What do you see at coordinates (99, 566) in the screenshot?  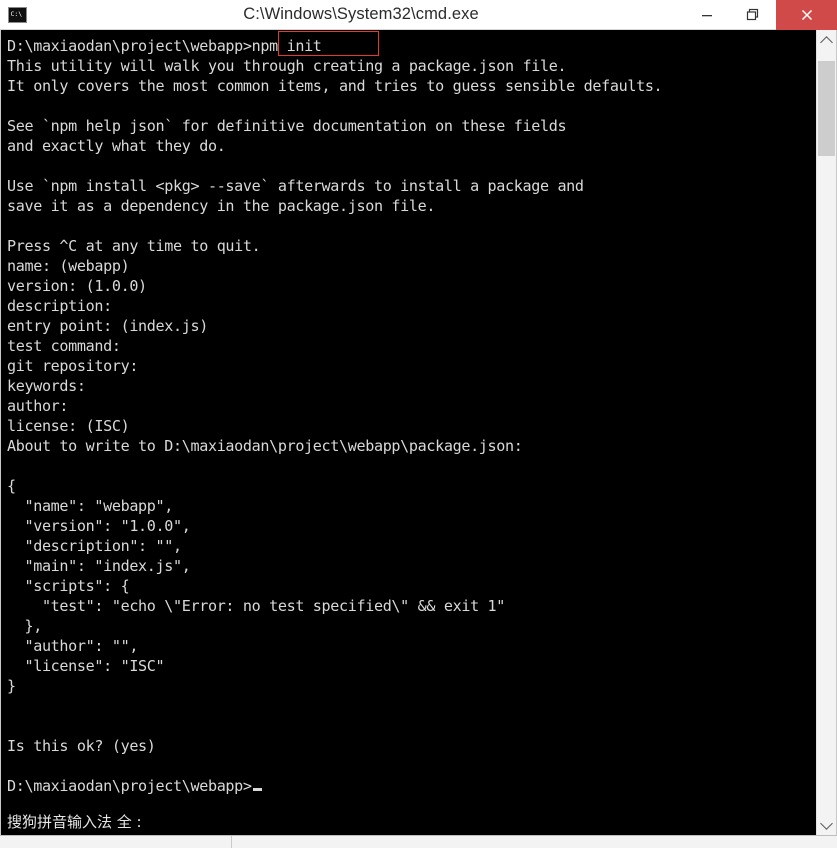 I see `console-line: "main": "index.js",` at bounding box center [99, 566].